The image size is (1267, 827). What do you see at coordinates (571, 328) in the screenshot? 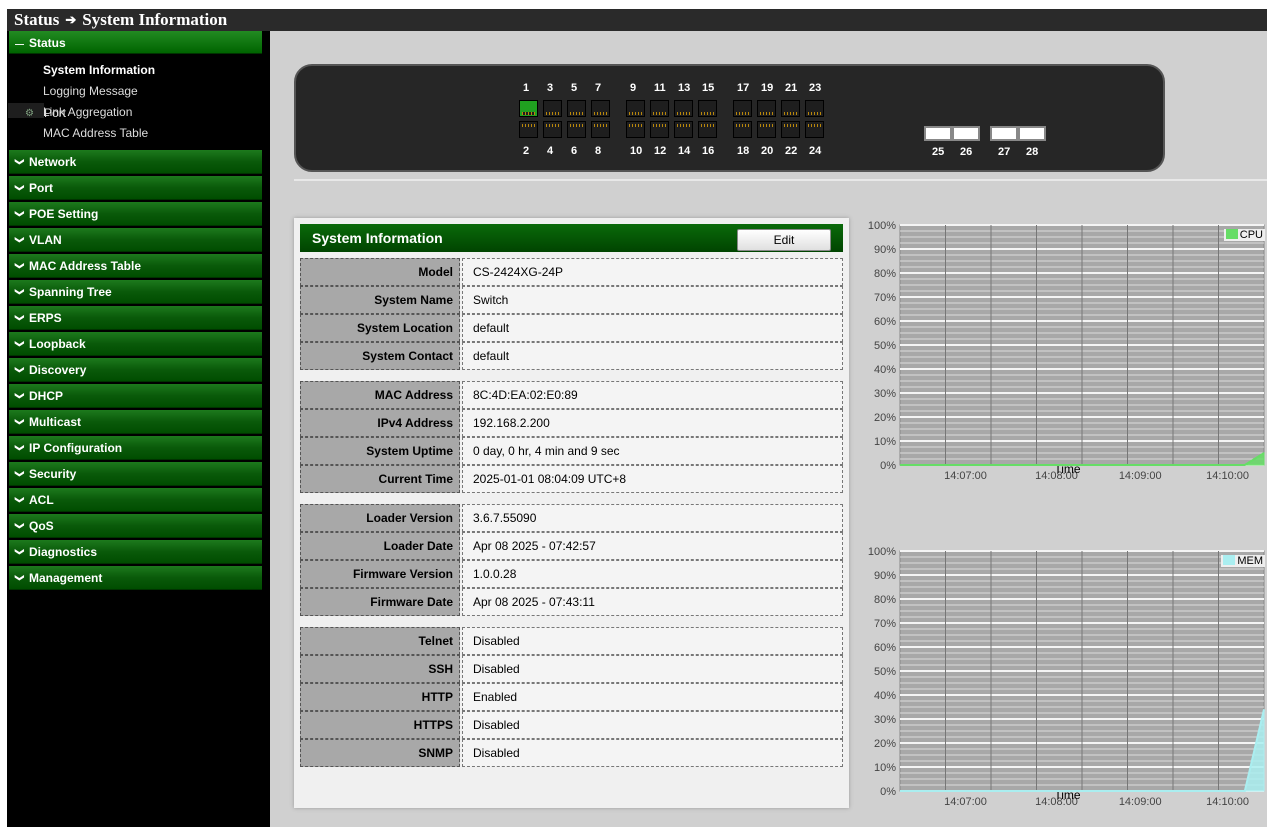
I see `info-row: System Location default` at bounding box center [571, 328].